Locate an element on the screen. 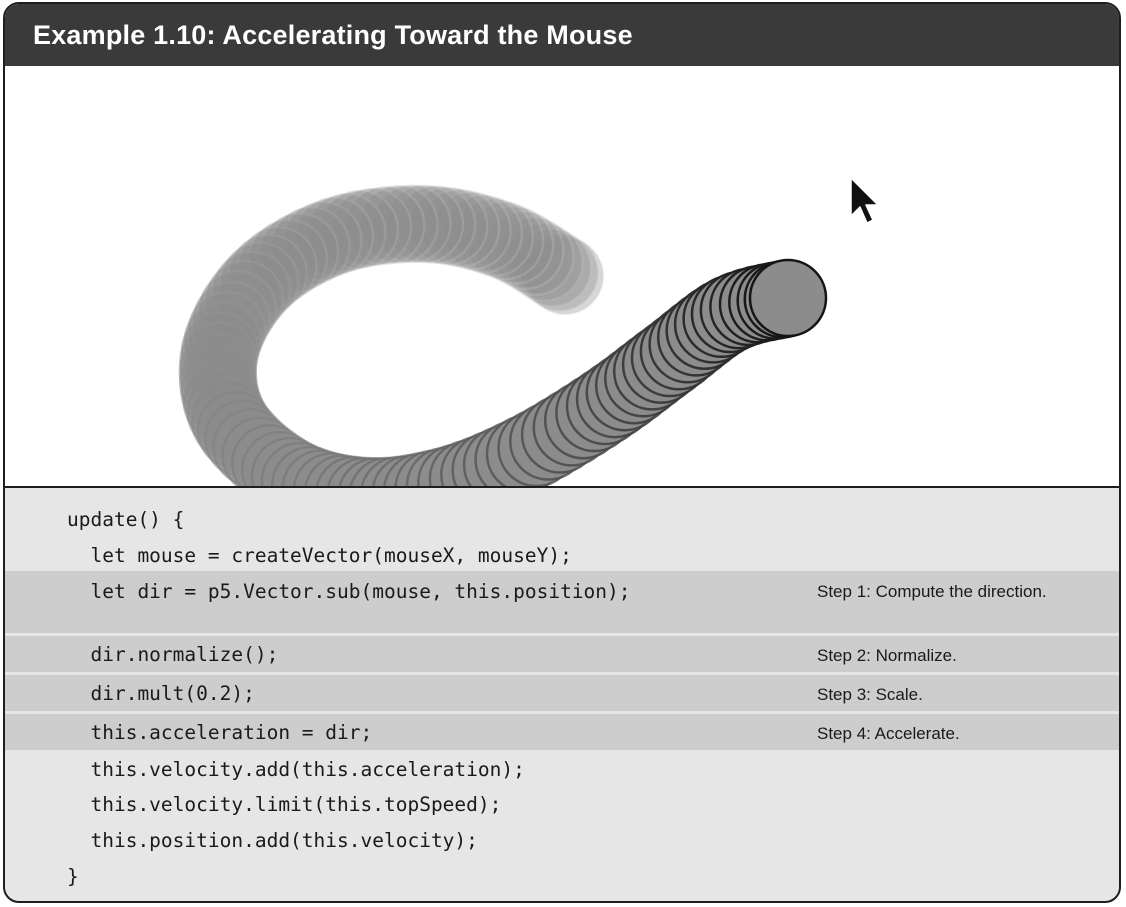 The width and height of the screenshot is (1126, 907). code-line: dir.normalize(); is located at coordinates (173, 654).